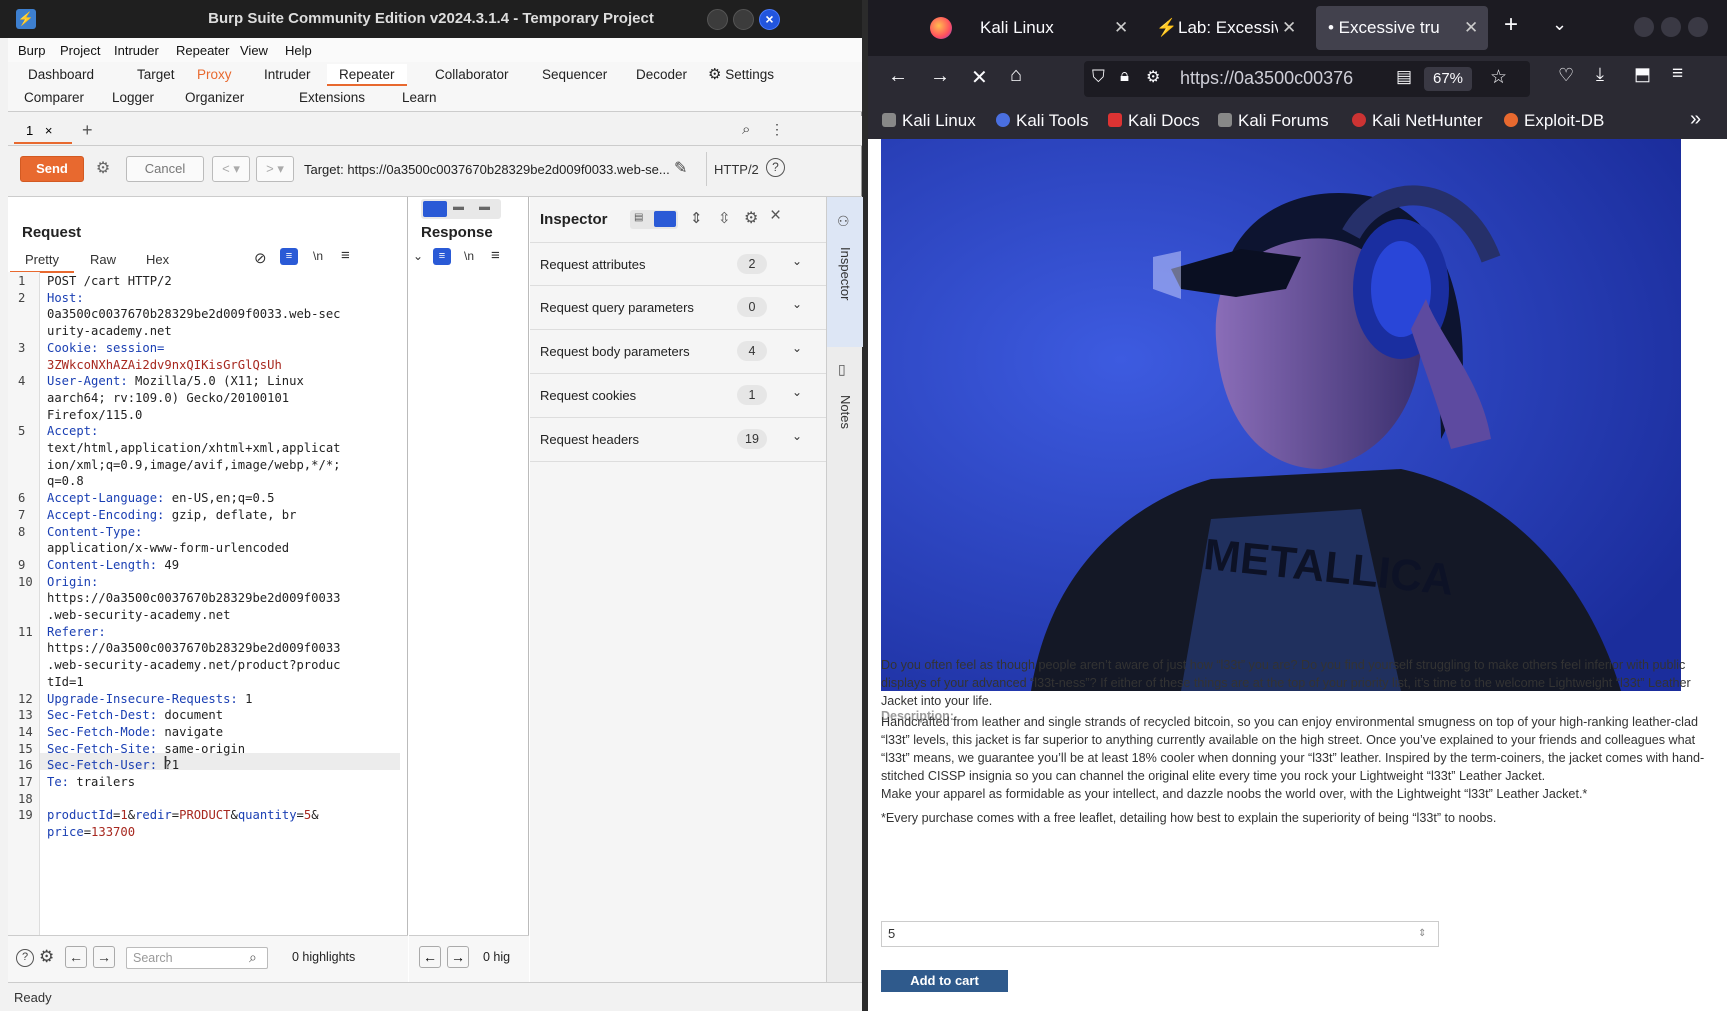 This screenshot has width=1727, height=1011. Describe the element at coordinates (214, 98) in the screenshot. I see `tab-organizer: Organizer` at that location.